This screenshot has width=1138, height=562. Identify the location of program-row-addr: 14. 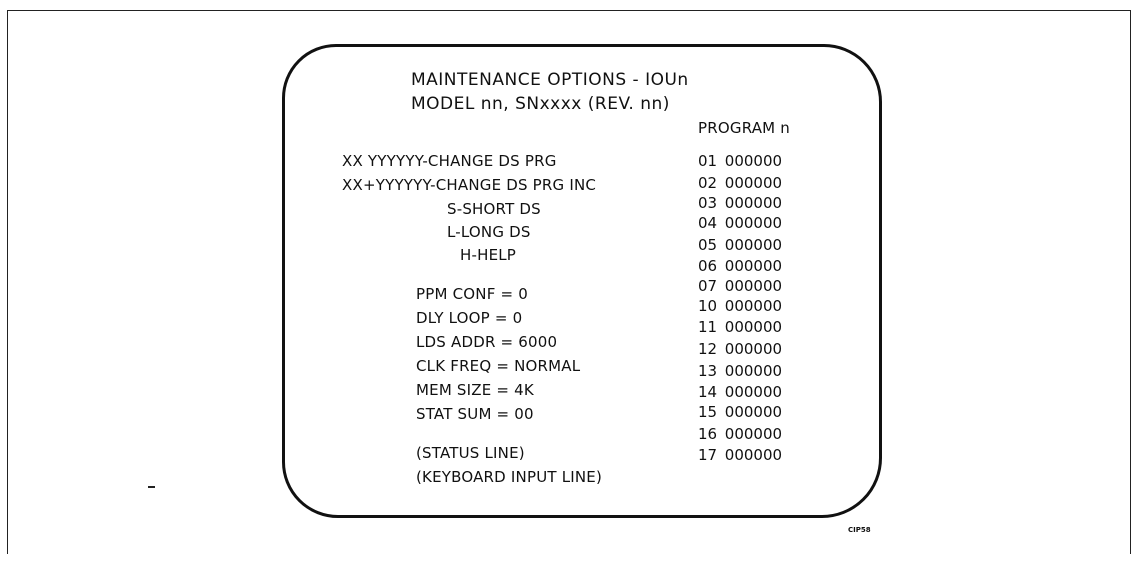
(708, 392).